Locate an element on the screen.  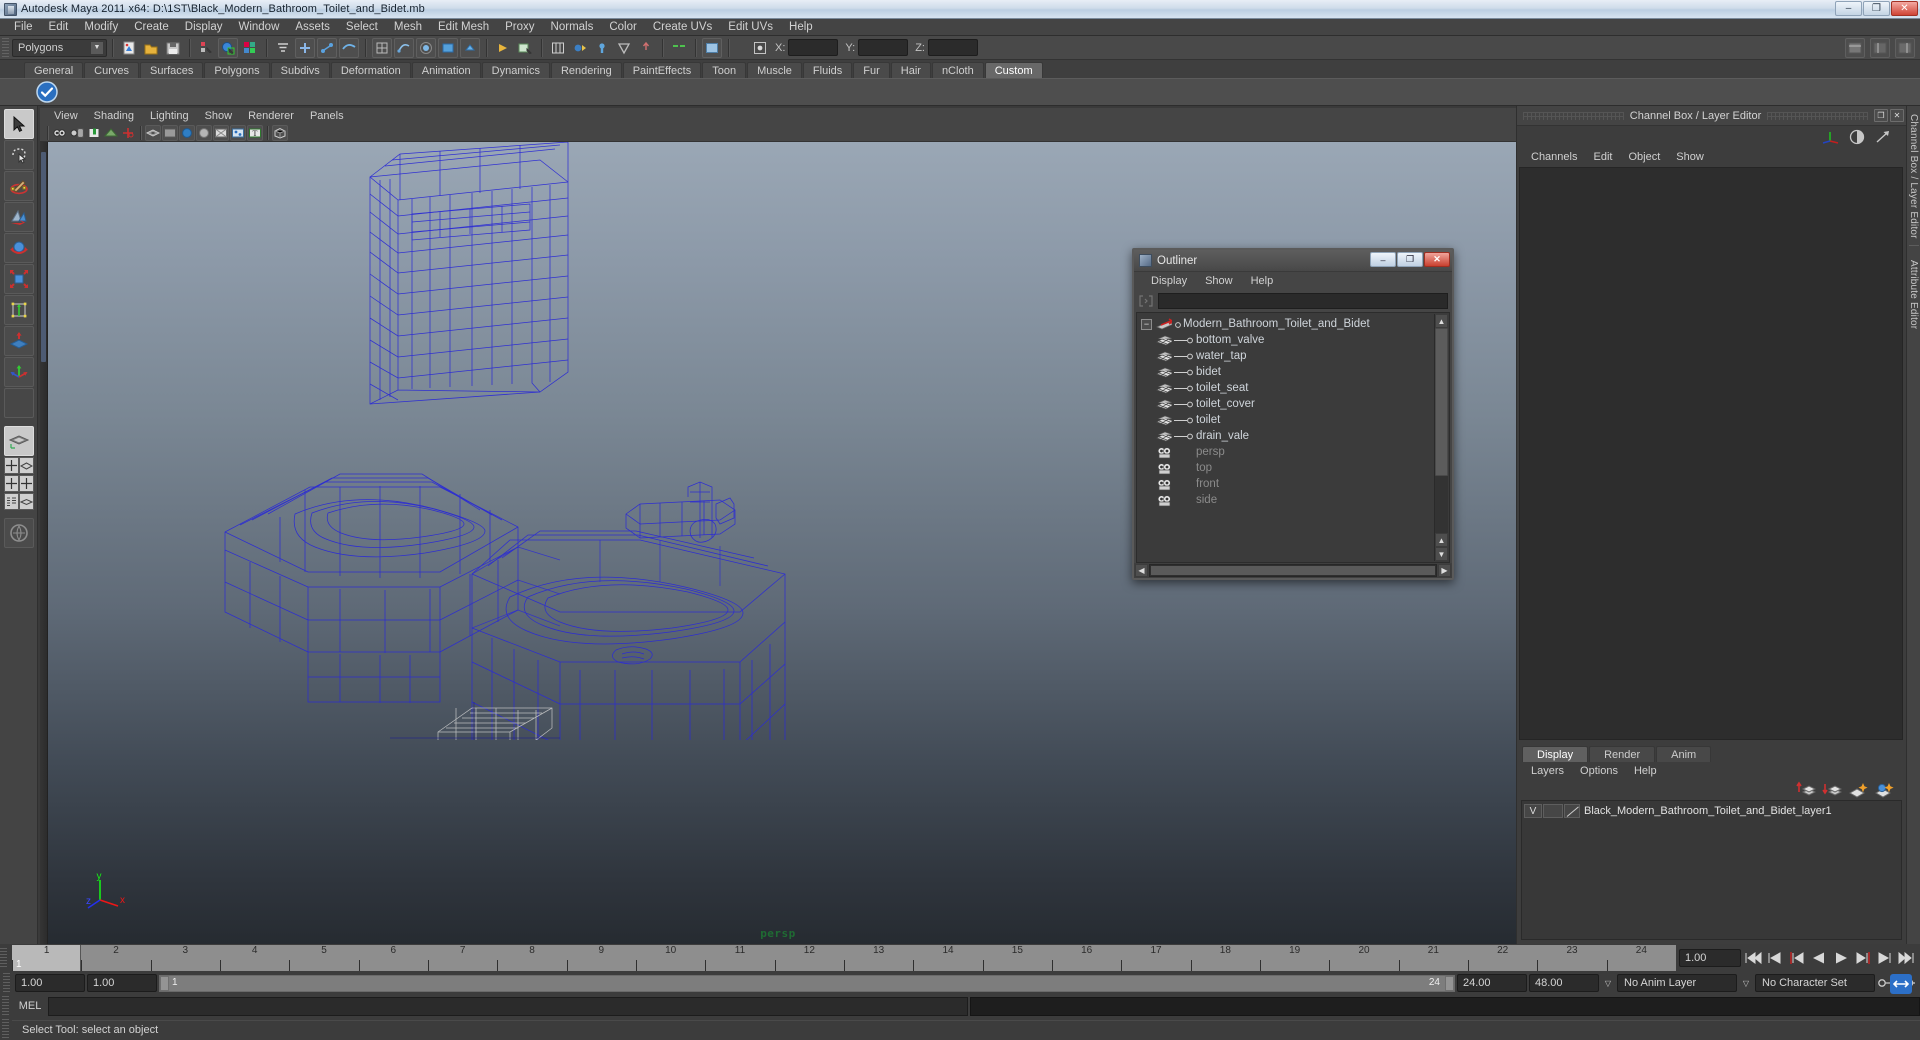
save-scene-icon is located at coordinates (173, 48).